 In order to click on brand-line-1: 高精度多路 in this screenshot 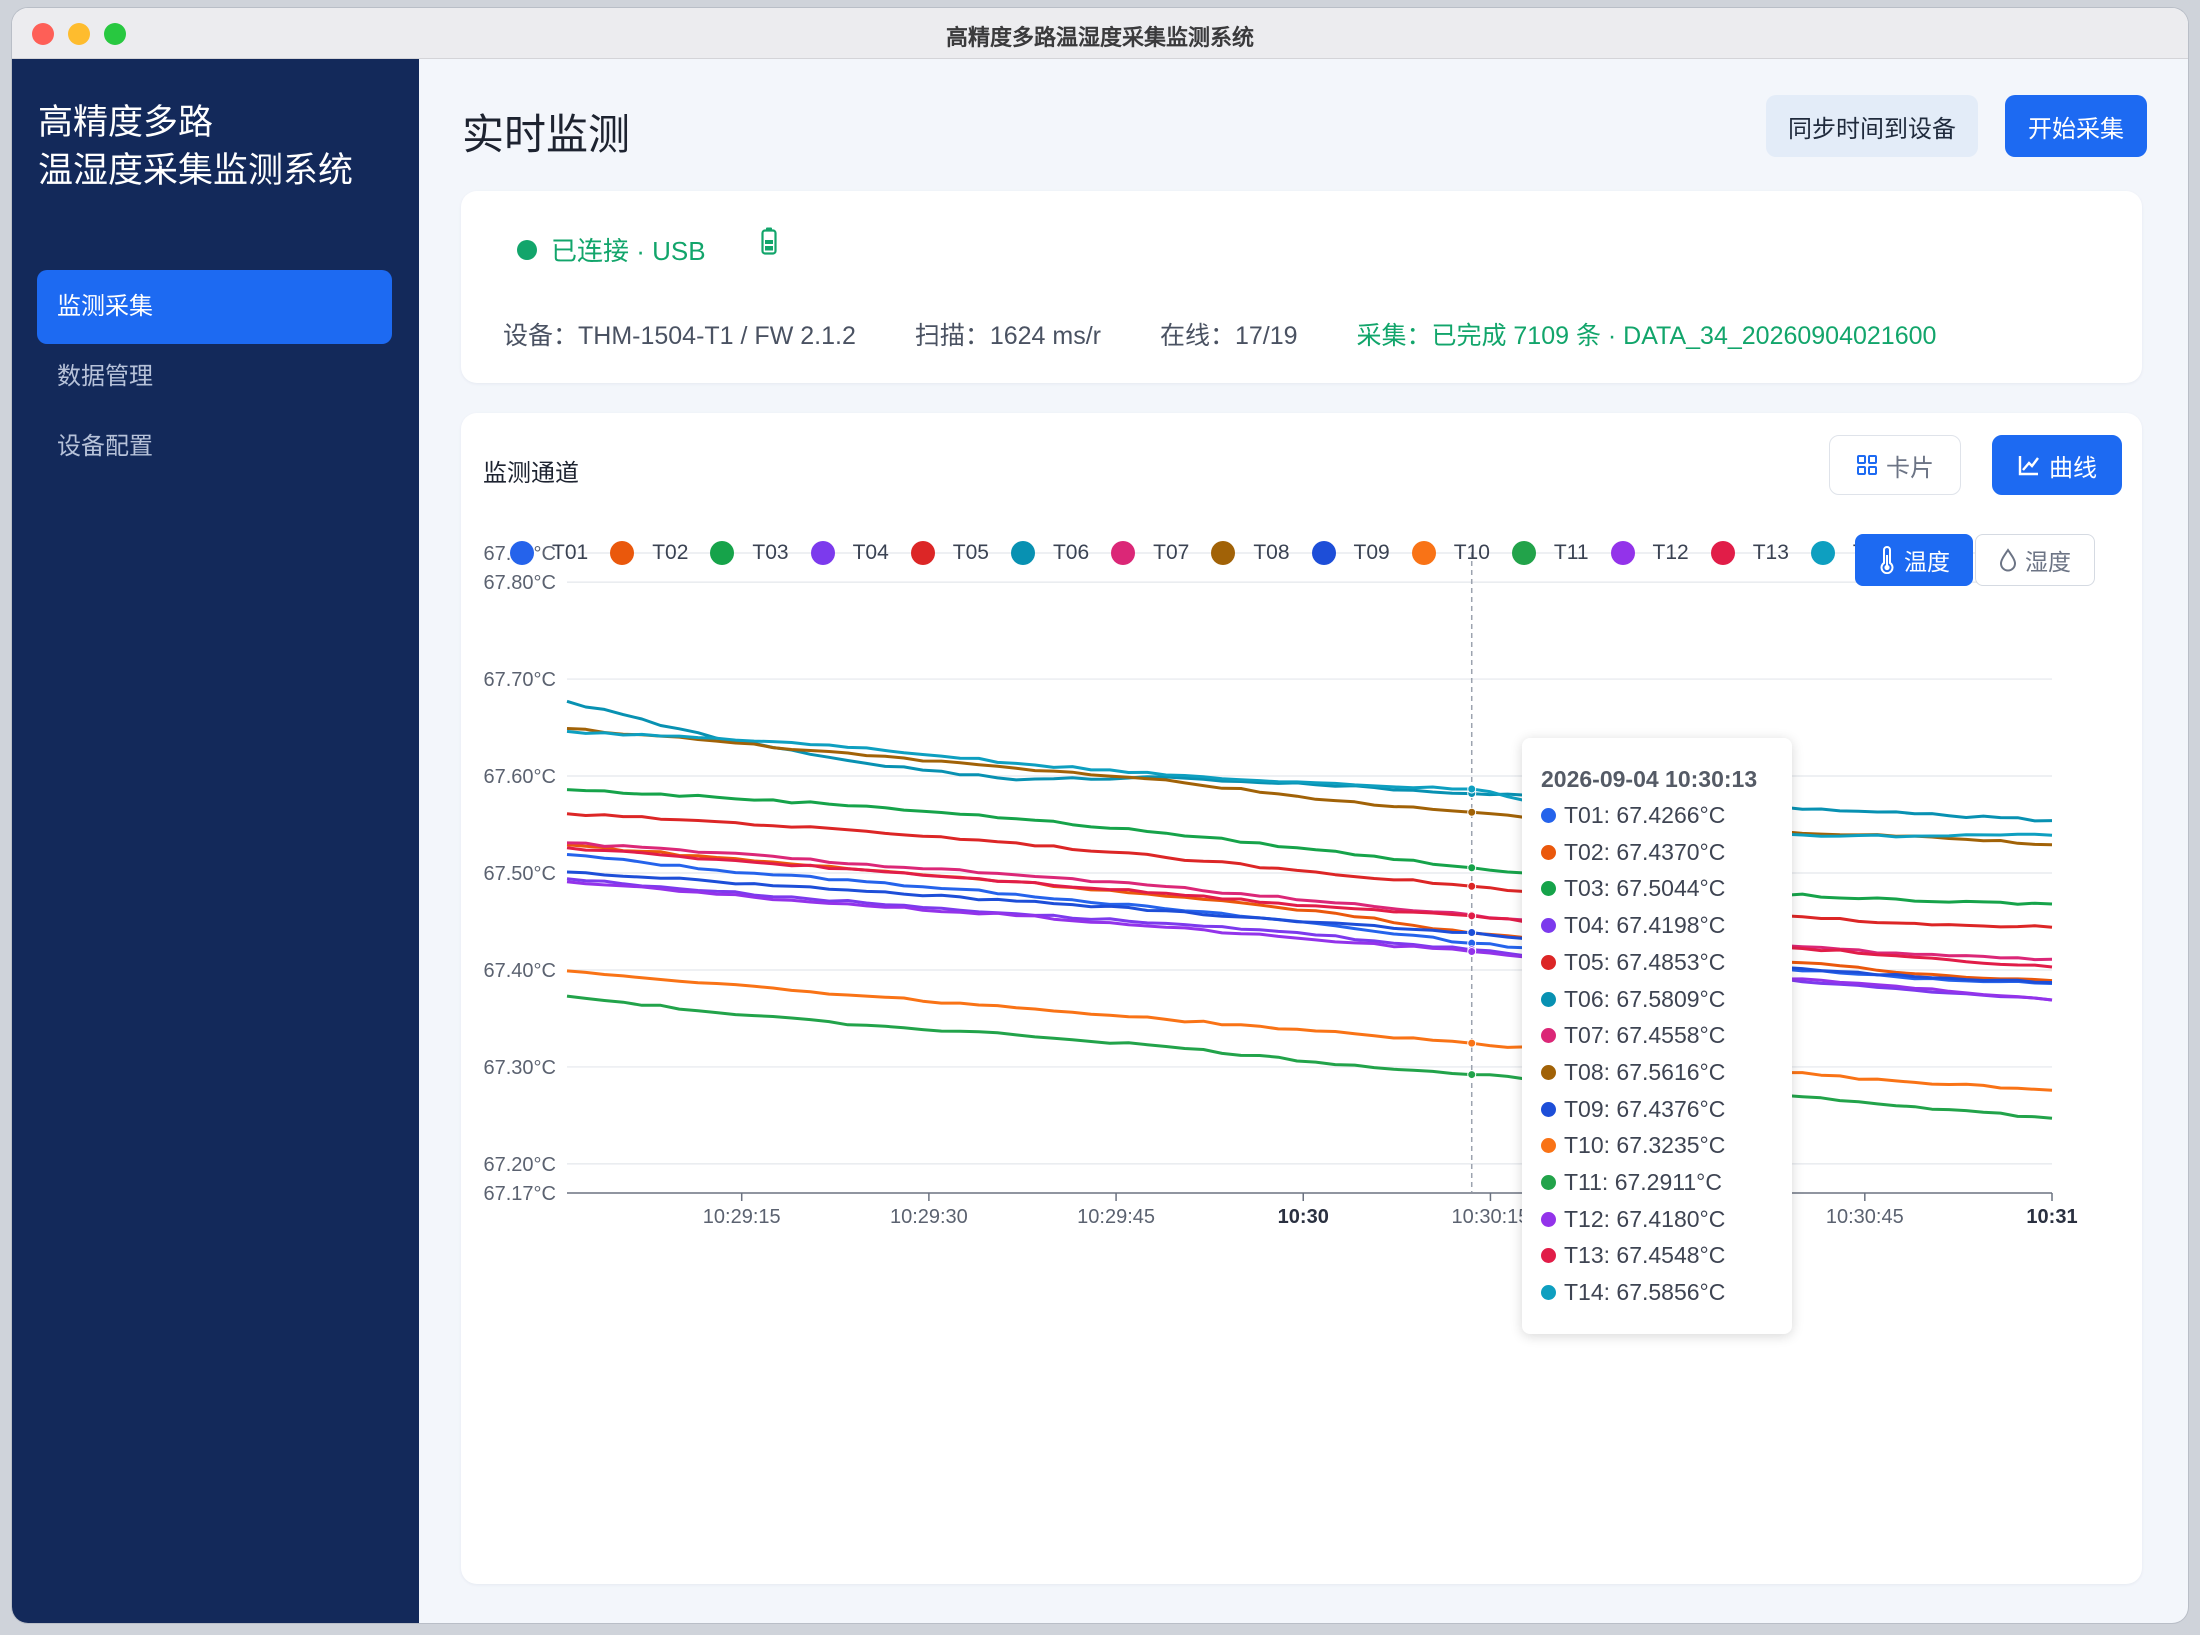, I will do `click(126, 122)`.